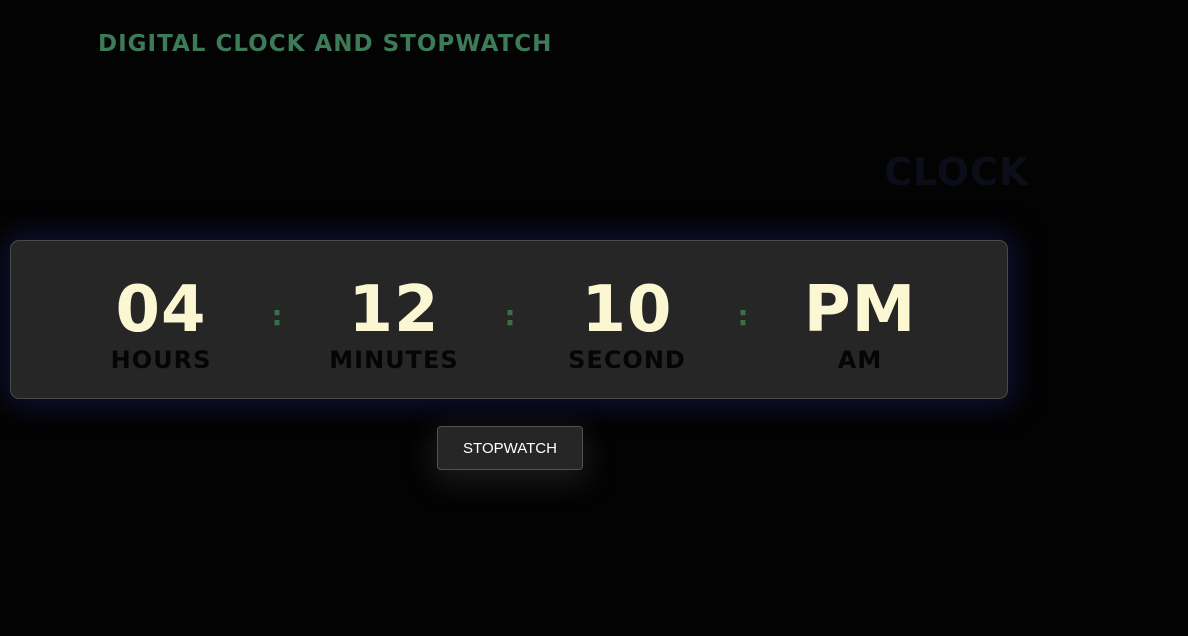  What do you see at coordinates (860, 360) in the screenshot?
I see `period-label: AM` at bounding box center [860, 360].